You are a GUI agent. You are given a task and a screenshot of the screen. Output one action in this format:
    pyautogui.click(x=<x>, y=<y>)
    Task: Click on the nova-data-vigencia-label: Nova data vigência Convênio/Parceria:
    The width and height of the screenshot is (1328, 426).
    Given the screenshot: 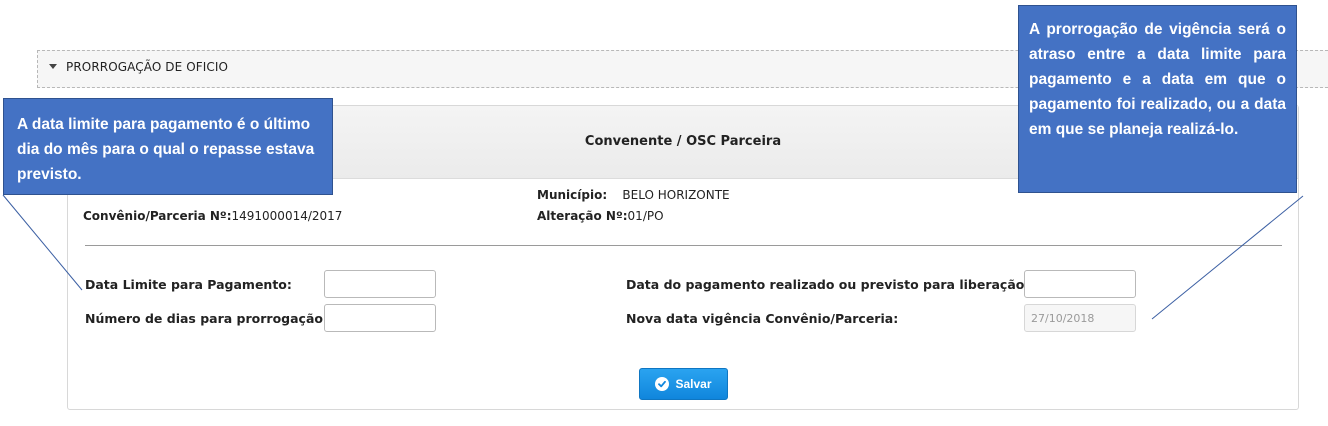 What is the action you would take?
    pyautogui.click(x=762, y=318)
    